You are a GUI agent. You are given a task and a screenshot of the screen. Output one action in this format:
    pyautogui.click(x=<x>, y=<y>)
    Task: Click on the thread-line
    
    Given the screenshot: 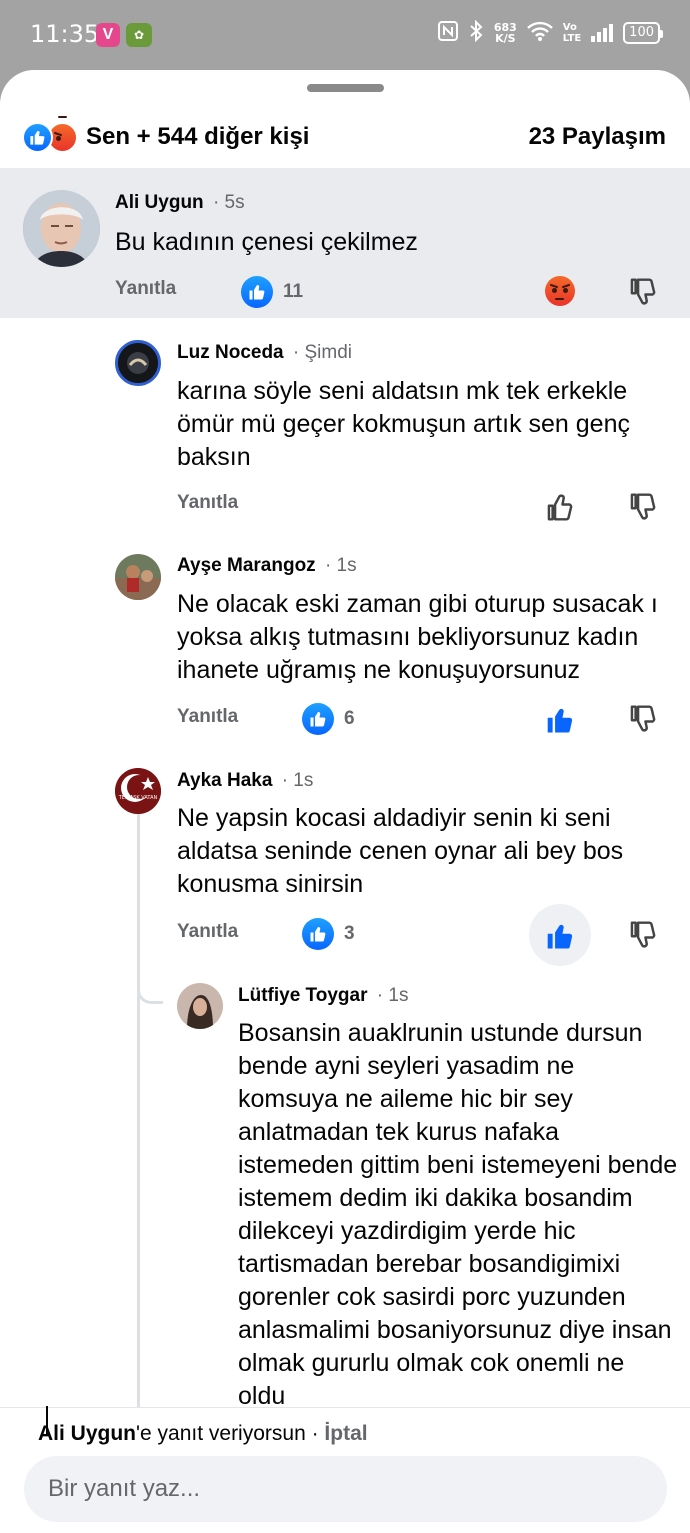 What is the action you would take?
    pyautogui.click(x=138, y=1140)
    